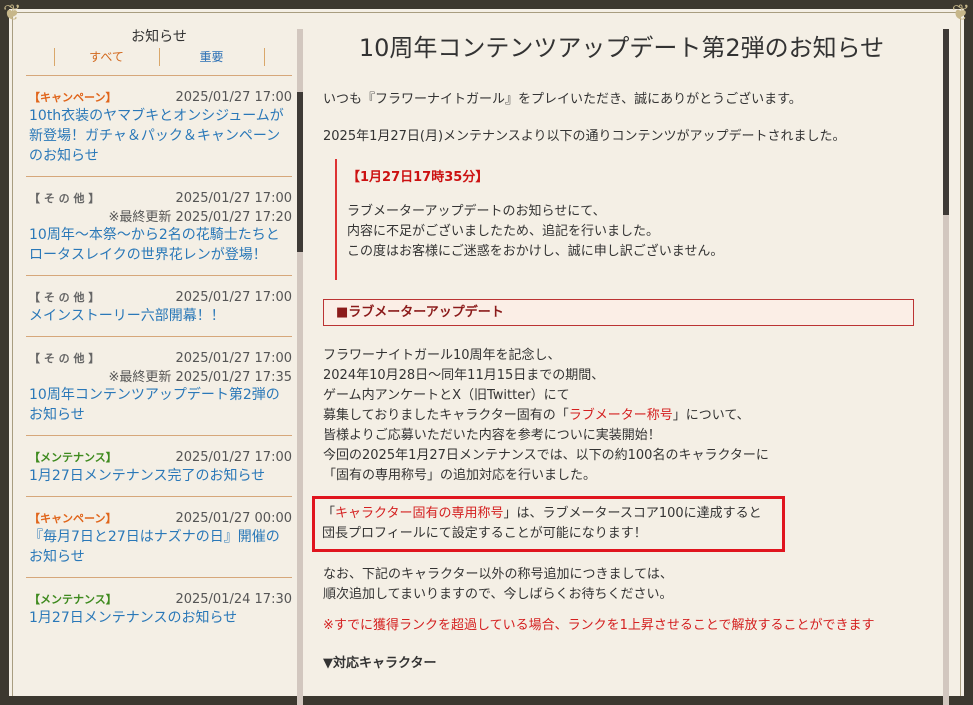 The width and height of the screenshot is (973, 705). Describe the element at coordinates (418, 177) in the screenshot. I see `notice-heading: 【1月27日17時35分】` at that location.